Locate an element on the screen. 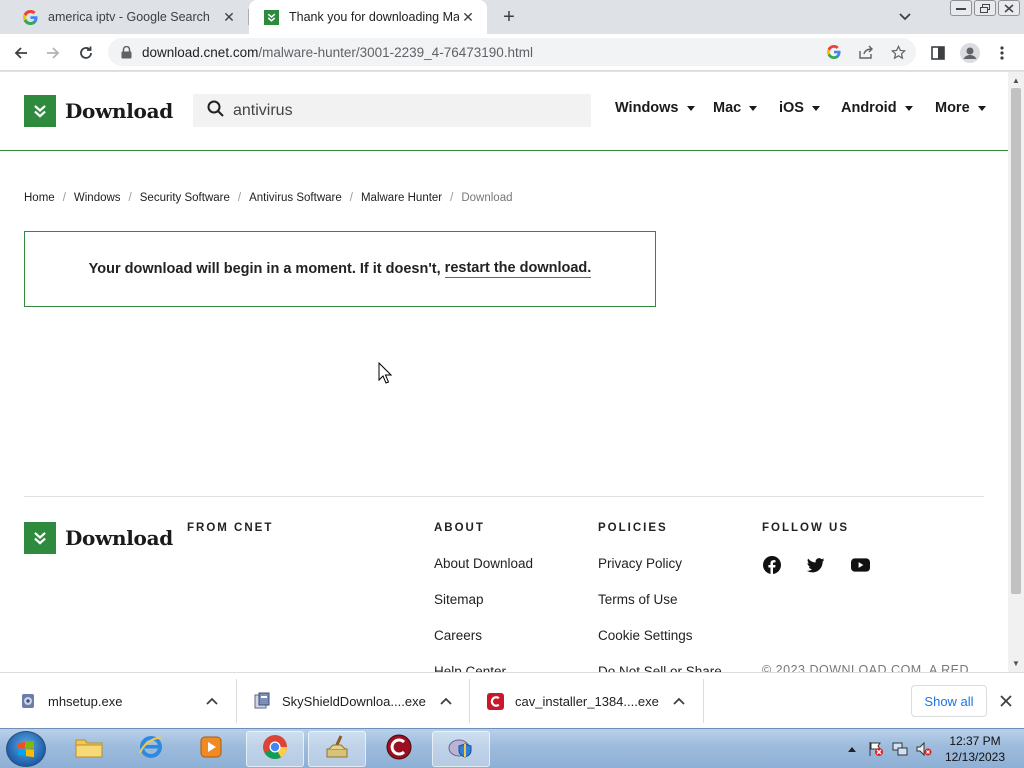 Image resolution: width=1024 pixels, height=768 pixels. nav-label: Windows is located at coordinates (647, 108).